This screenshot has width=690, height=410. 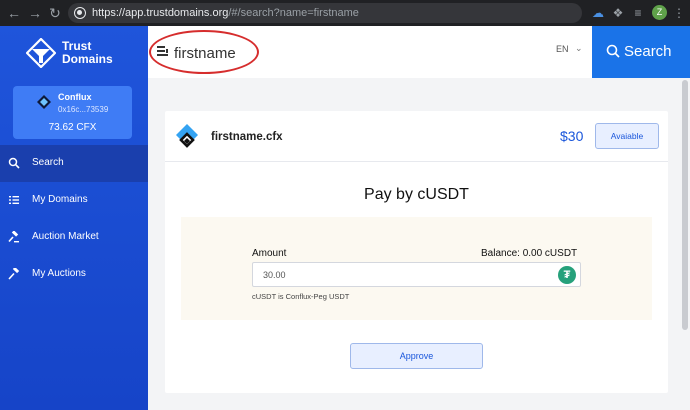 What do you see at coordinates (75, 97) in the screenshot?
I see `wallet-network-name: Conflux` at bounding box center [75, 97].